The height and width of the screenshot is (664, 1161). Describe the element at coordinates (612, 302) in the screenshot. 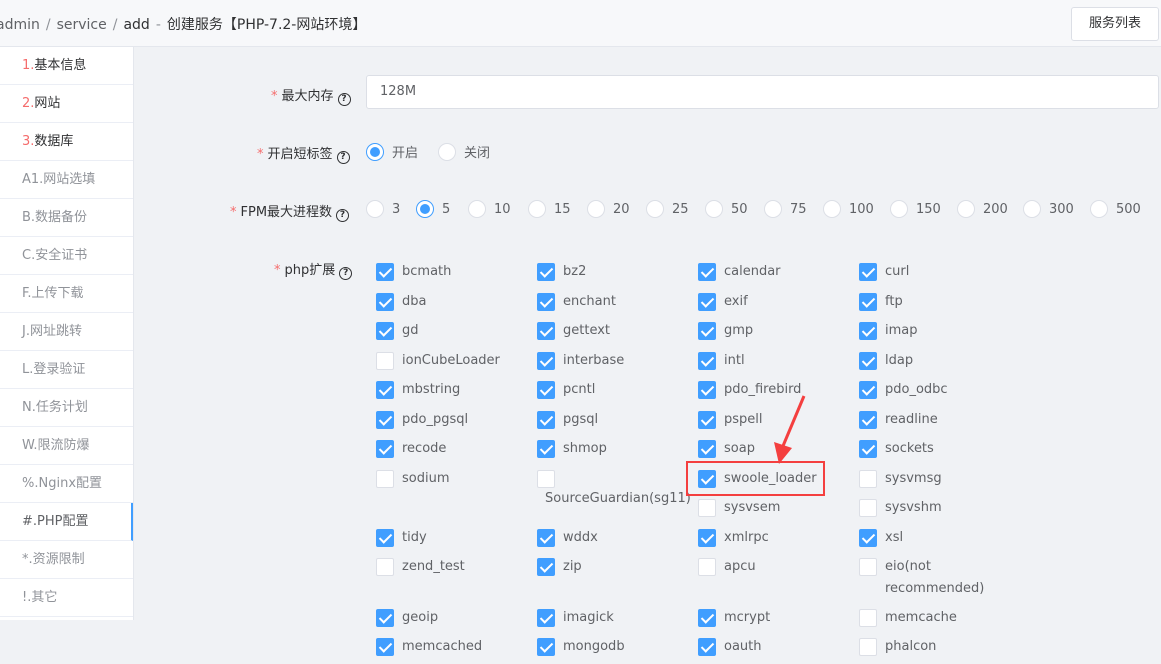

I see `extension-checkbox: enchant` at that location.